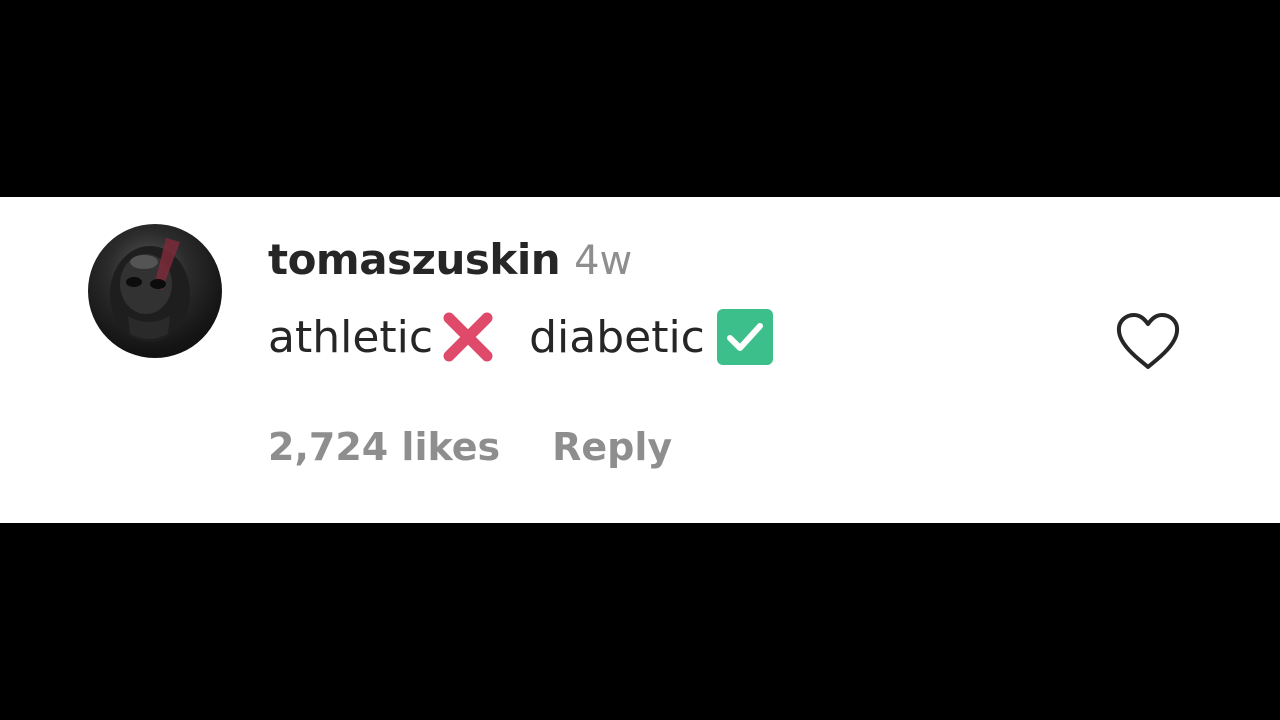 Image resolution: width=1280 pixels, height=720 pixels. I want to click on comment-text: athletic diabetic, so click(521, 337).